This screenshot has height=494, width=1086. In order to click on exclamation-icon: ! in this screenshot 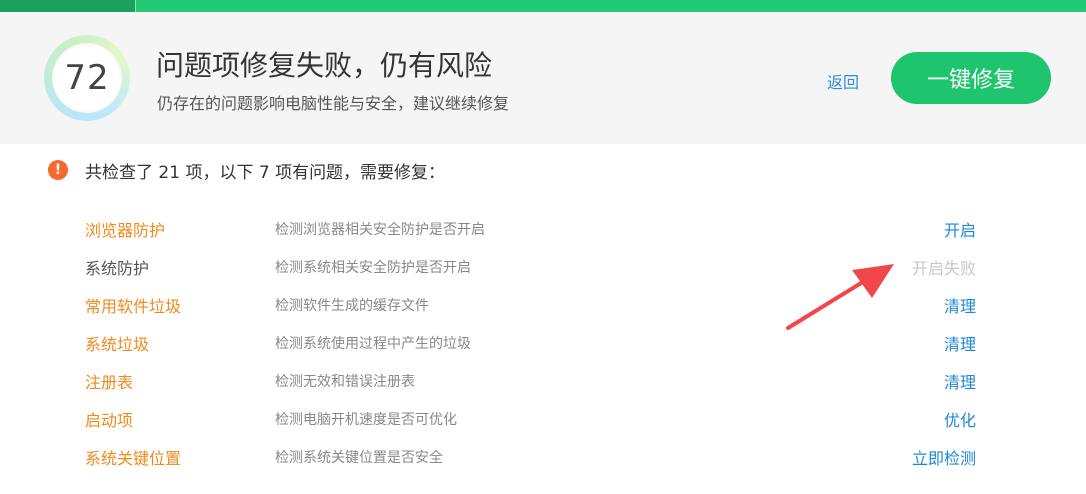, I will do `click(58, 170)`.